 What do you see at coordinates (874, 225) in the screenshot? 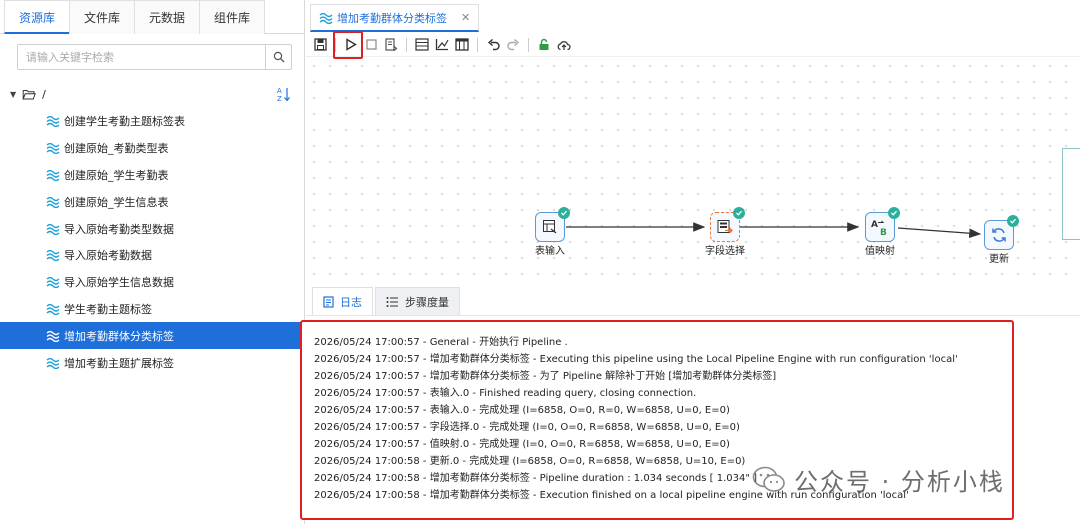
I see `svg-text: A` at bounding box center [874, 225].